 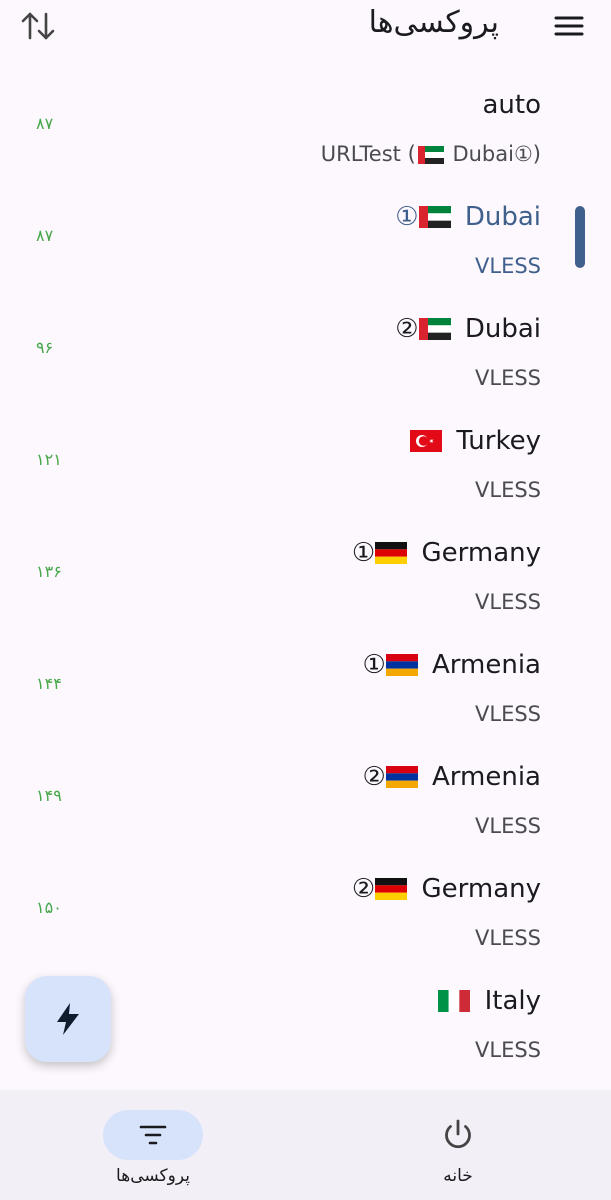 What do you see at coordinates (49, 907) in the screenshot?
I see `ping-value: ۱۵۰` at bounding box center [49, 907].